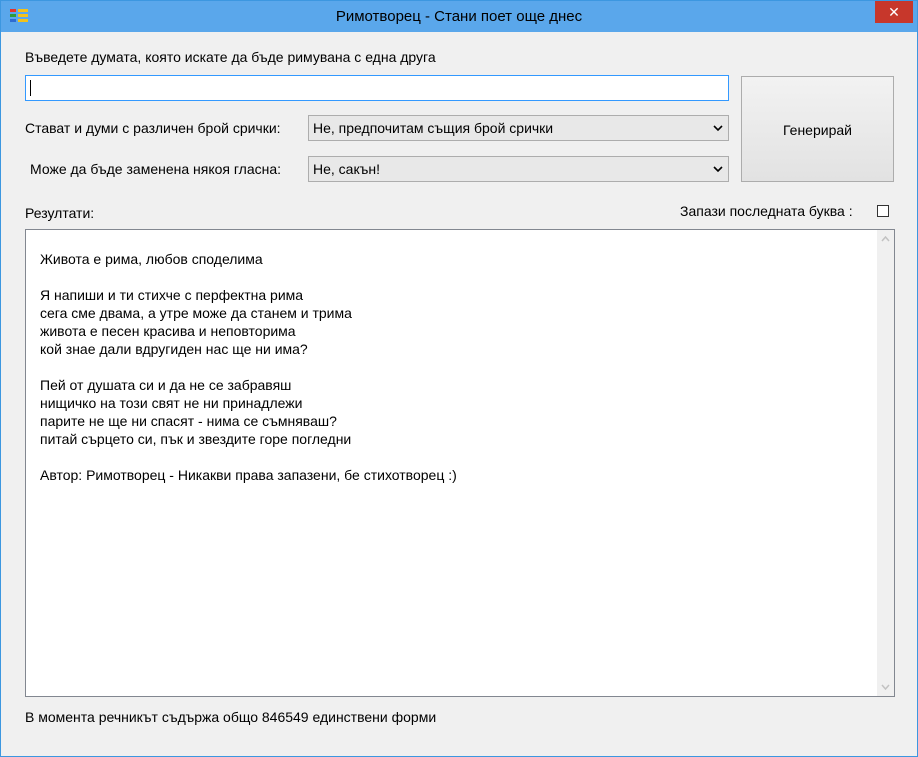 This screenshot has height=757, width=918. Describe the element at coordinates (883, 211) in the screenshot. I see `keep-last-letter-checkbox` at that location.